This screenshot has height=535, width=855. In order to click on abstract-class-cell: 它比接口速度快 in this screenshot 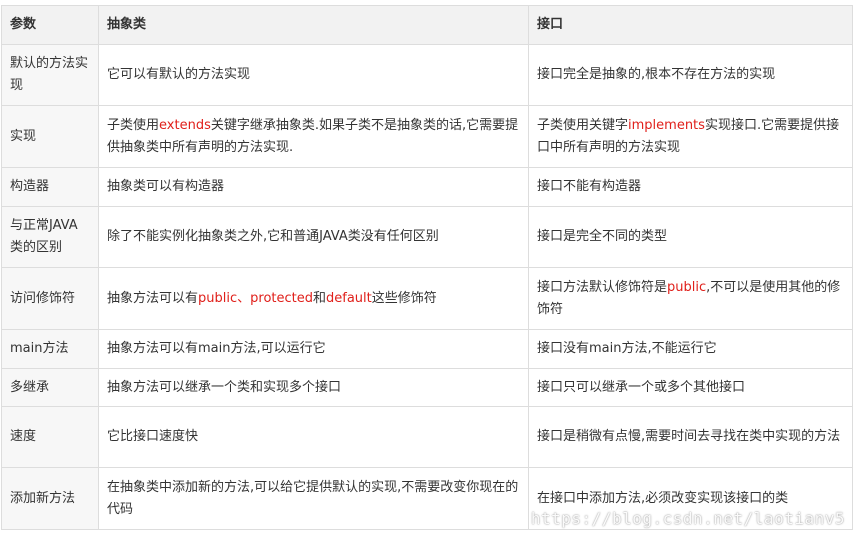, I will do `click(313, 437)`.